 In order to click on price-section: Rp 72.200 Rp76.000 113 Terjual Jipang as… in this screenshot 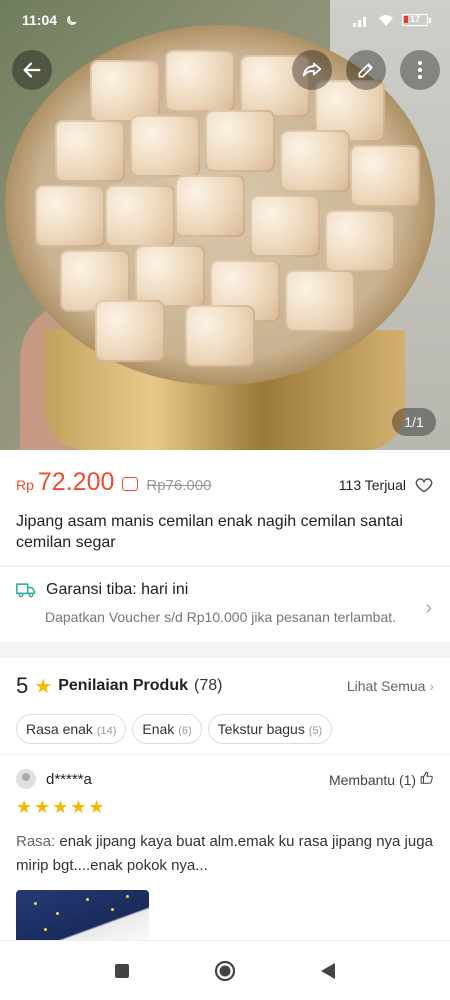, I will do `click(225, 507)`.